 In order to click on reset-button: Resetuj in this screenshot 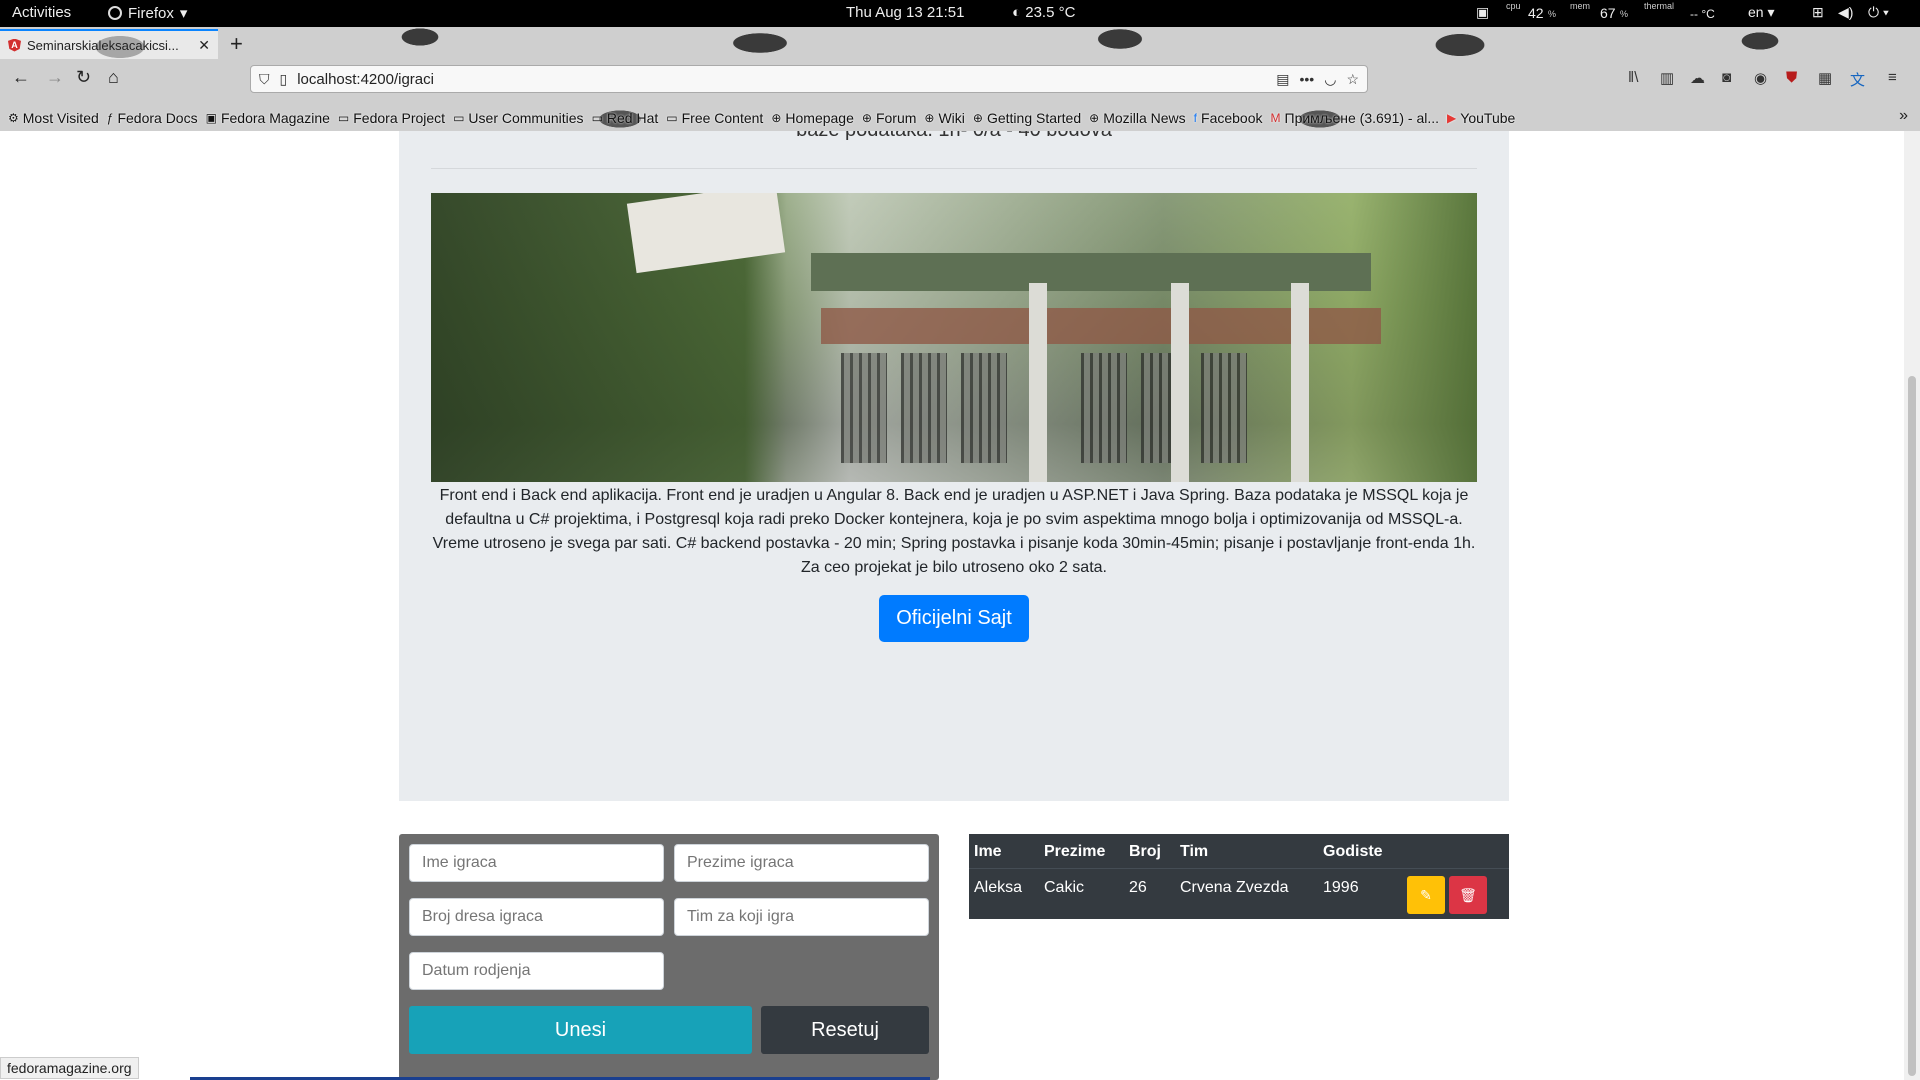, I will do `click(845, 1030)`.